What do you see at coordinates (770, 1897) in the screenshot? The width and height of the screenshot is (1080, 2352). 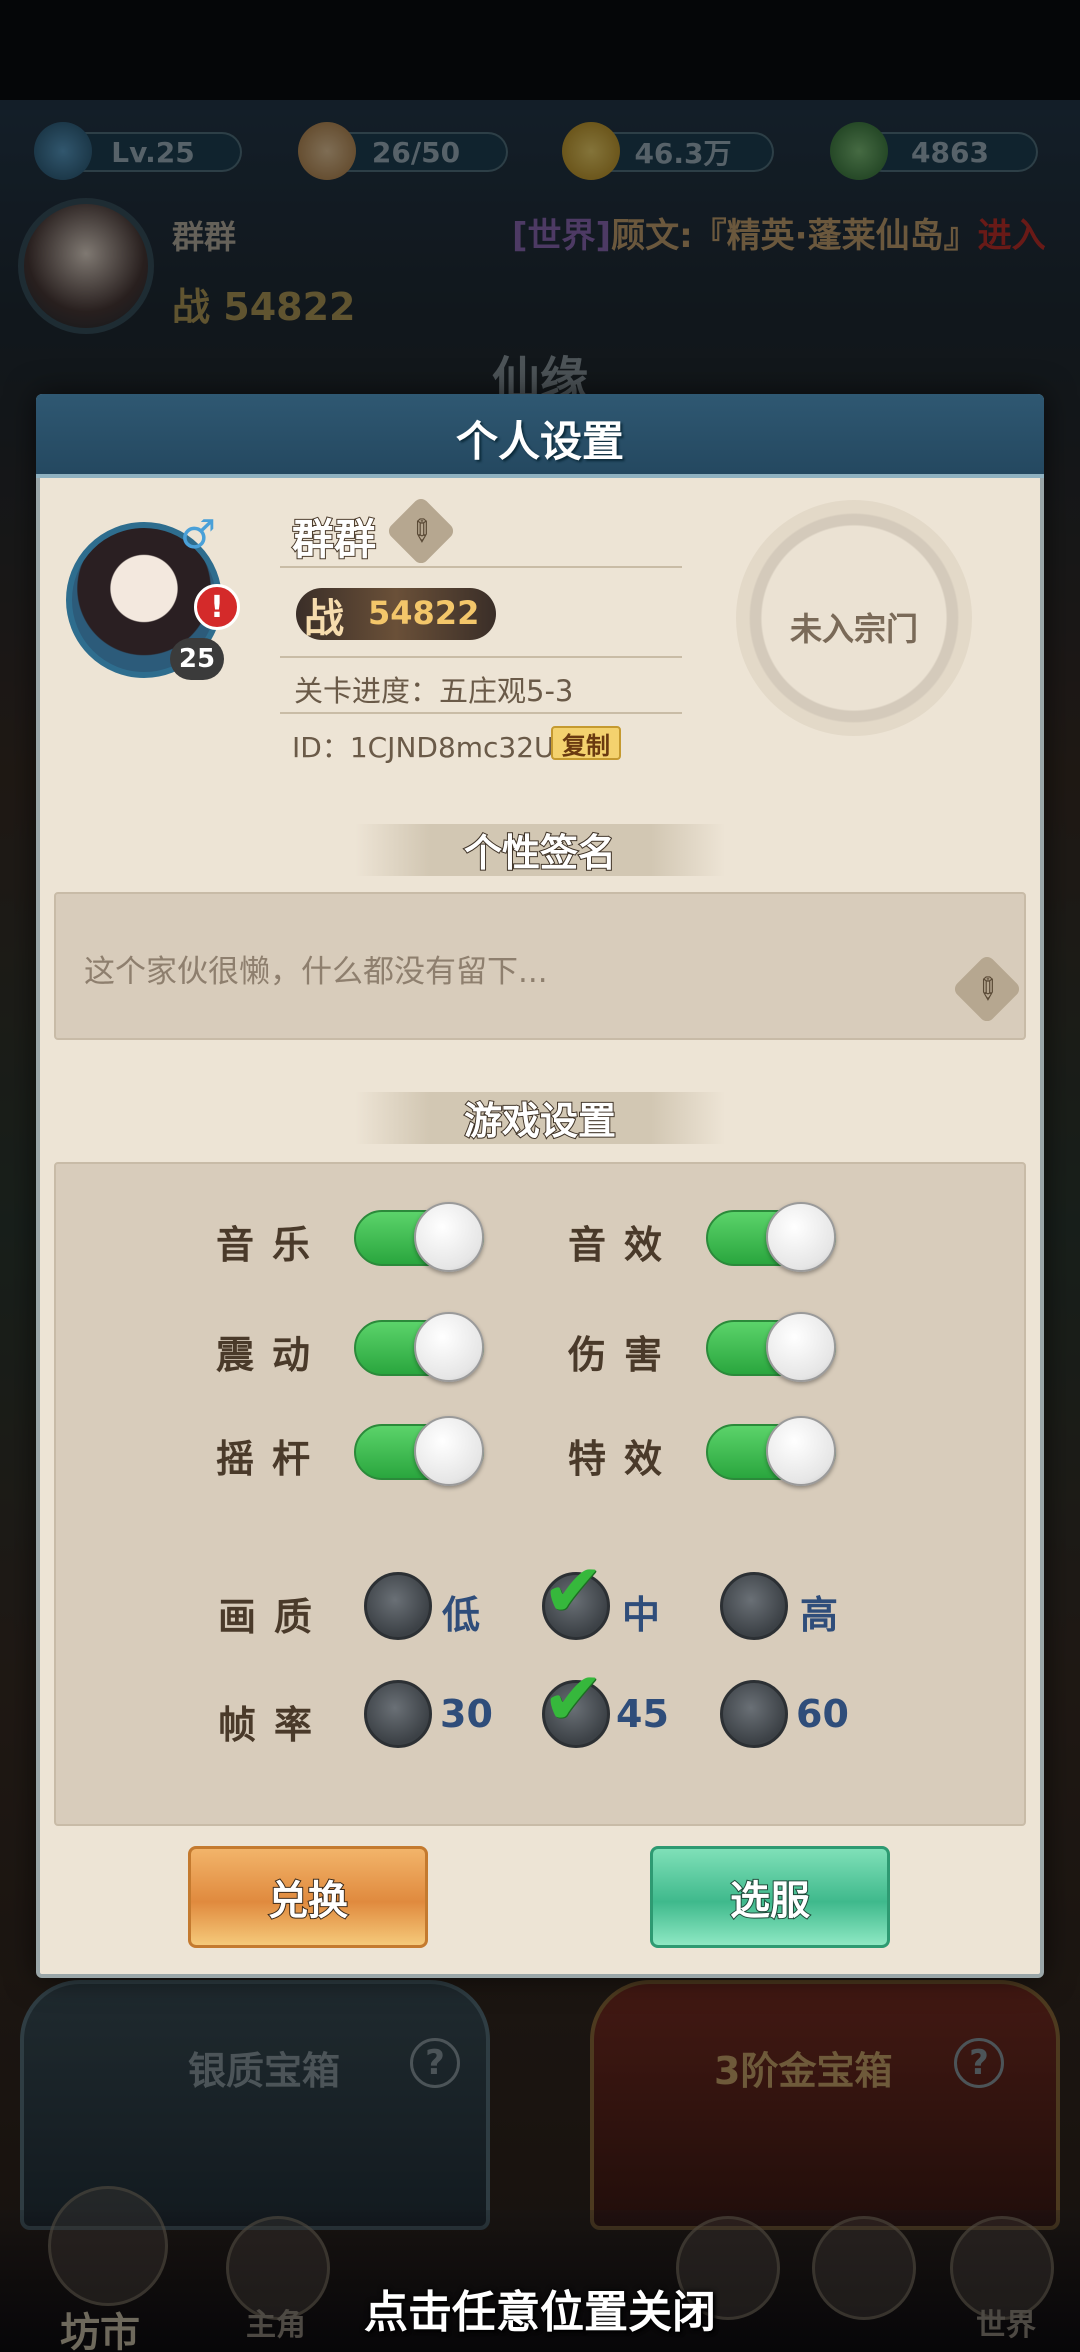 I see `select-server-button: 选服` at bounding box center [770, 1897].